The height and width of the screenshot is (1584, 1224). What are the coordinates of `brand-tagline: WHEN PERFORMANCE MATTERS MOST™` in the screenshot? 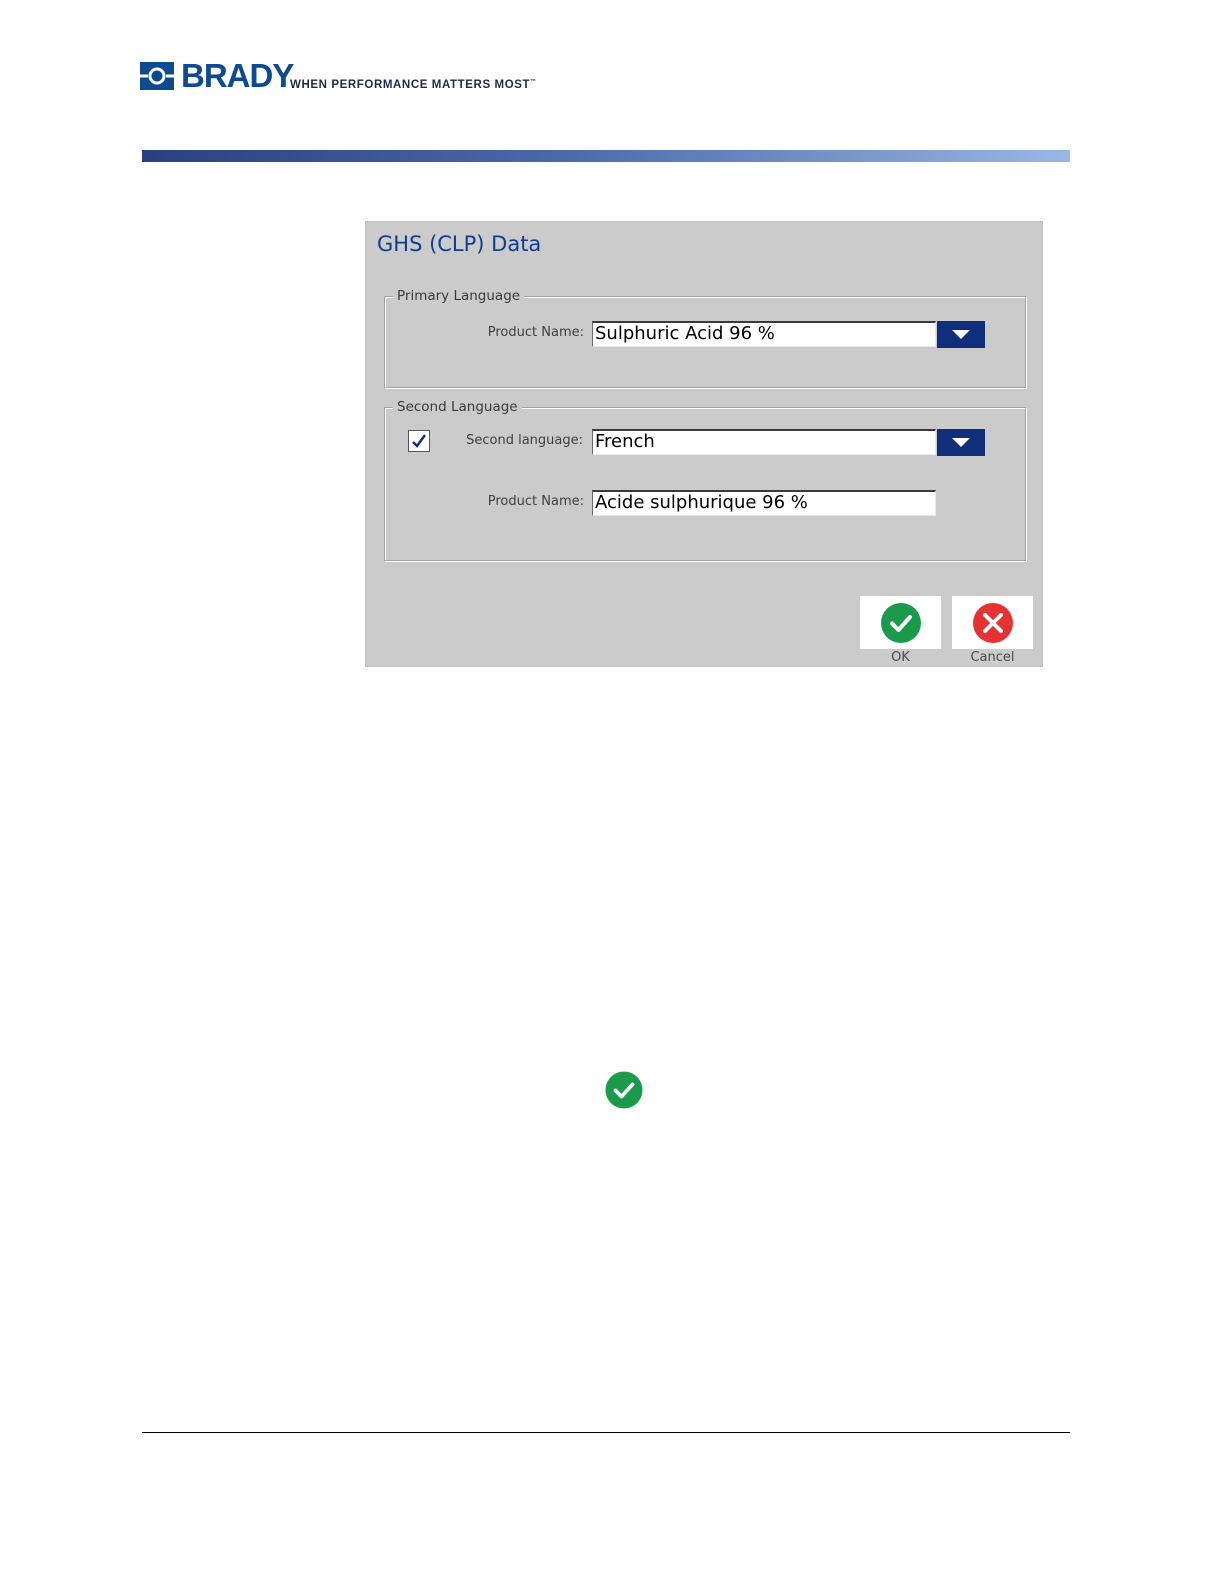 It's located at (413, 85).